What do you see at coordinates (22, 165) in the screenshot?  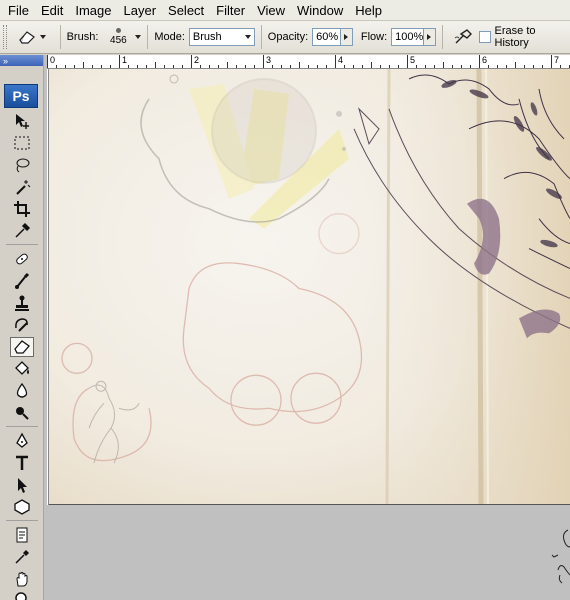 I see `lasso-tool` at bounding box center [22, 165].